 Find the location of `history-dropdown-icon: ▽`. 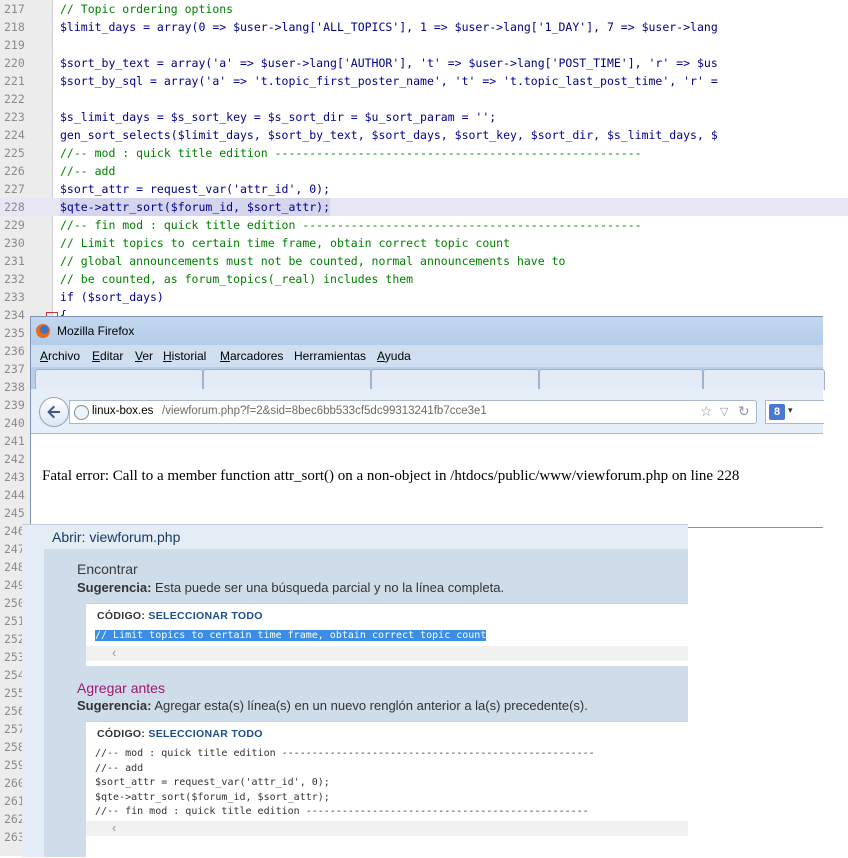

history-dropdown-icon: ▽ is located at coordinates (724, 411).